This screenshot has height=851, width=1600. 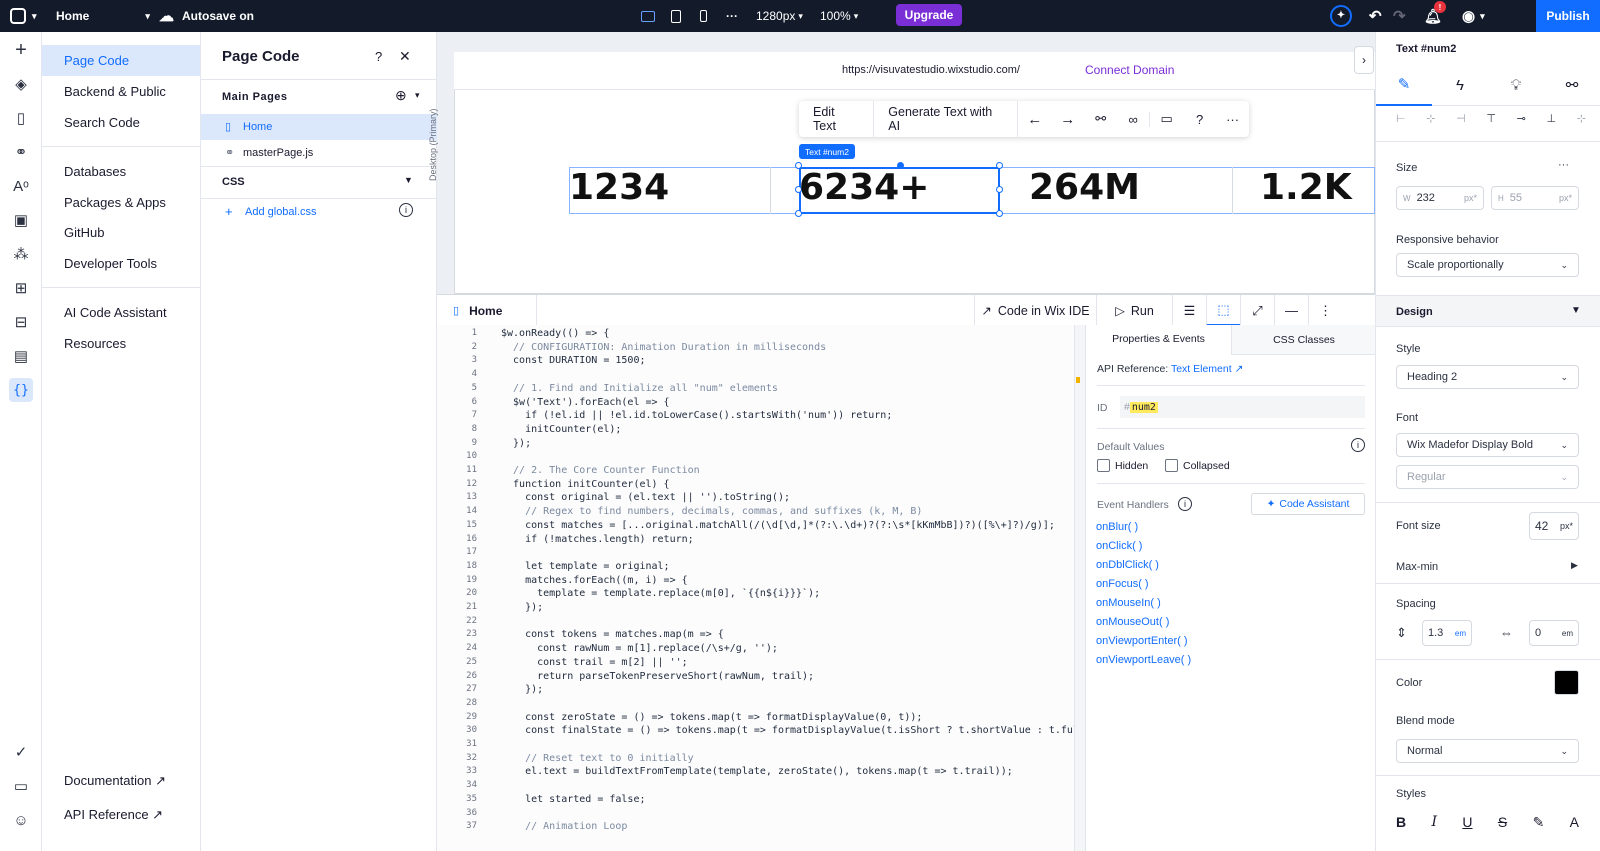 I want to click on code-assistant-button: ✦ Code Assistant, so click(x=1308, y=504).